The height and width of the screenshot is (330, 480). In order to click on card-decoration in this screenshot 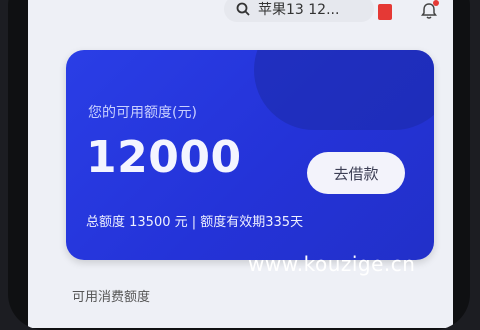, I will do `click(344, 90)`.